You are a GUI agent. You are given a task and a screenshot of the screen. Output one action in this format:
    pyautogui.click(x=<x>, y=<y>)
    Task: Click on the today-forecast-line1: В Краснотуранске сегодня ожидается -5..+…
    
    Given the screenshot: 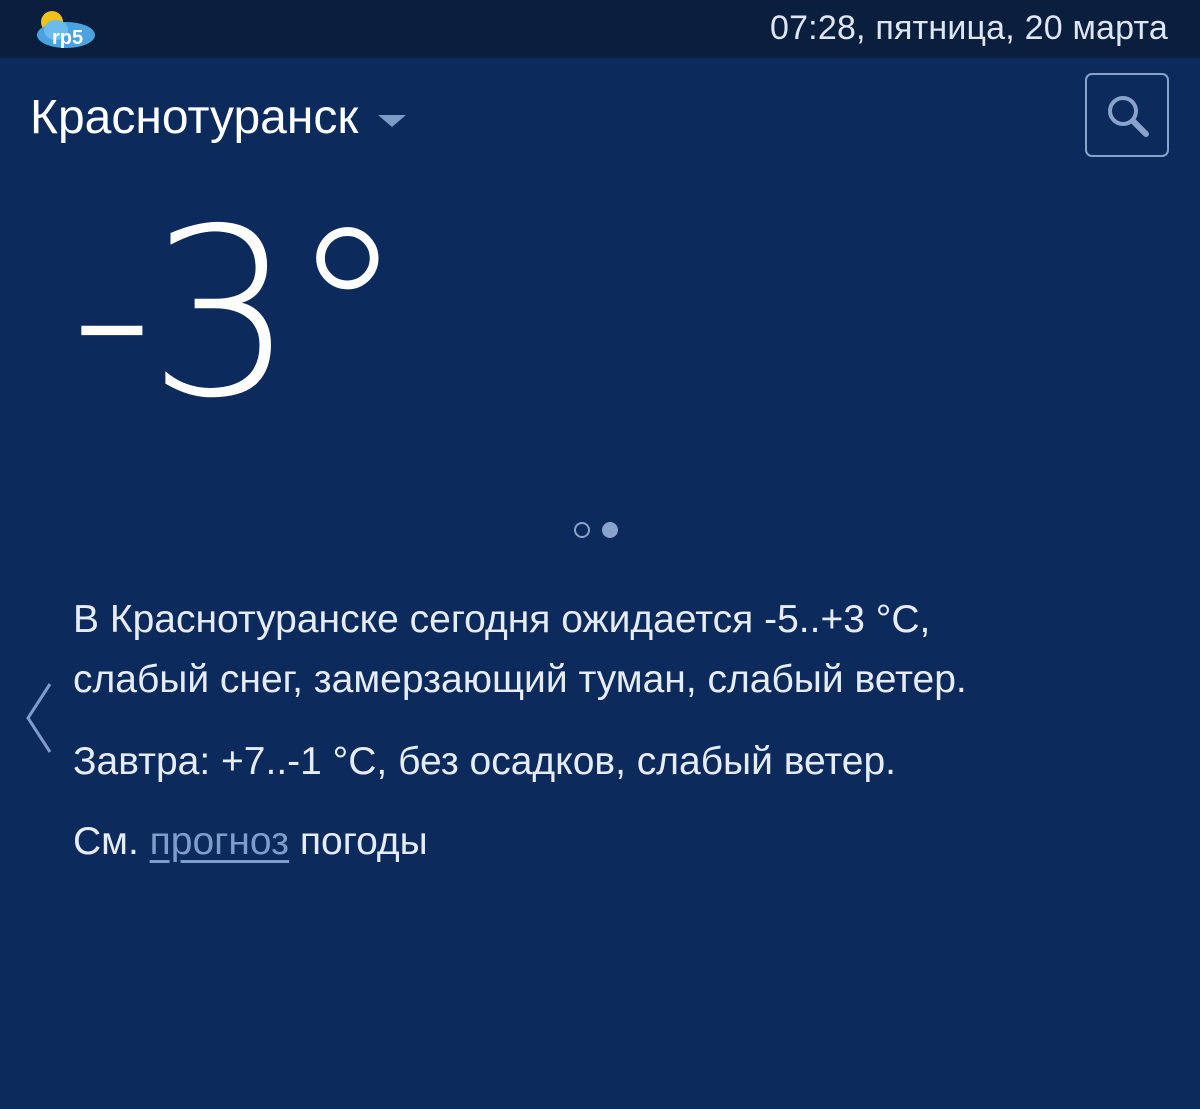 What is the action you would take?
    pyautogui.click(x=502, y=619)
    